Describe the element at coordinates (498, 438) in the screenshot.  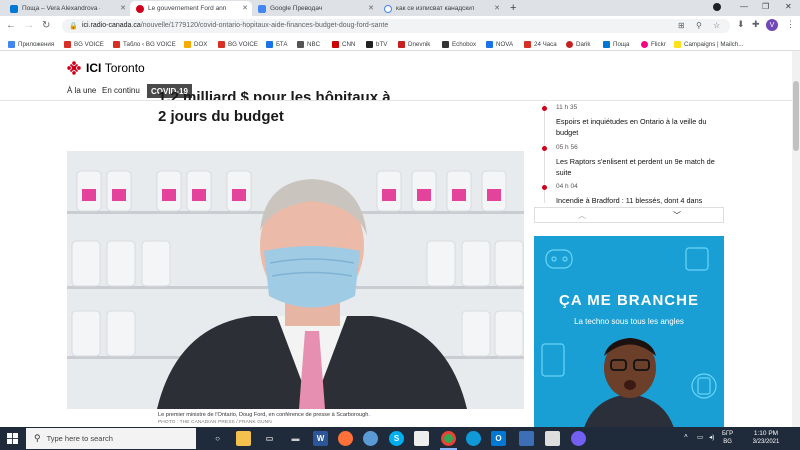
I see `outlook-icon: O` at that location.